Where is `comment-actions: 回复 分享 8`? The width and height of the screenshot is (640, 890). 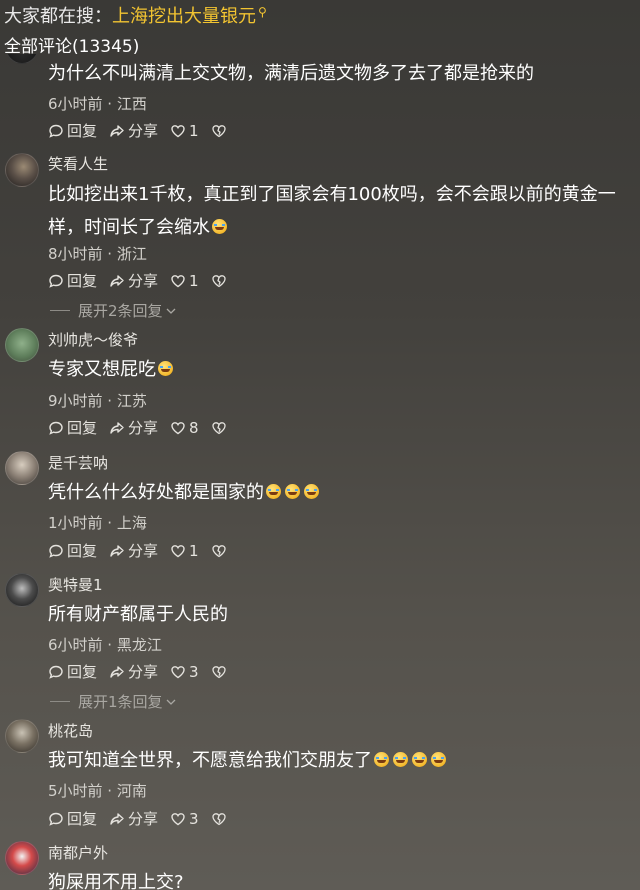 comment-actions: 回复 分享 8 is located at coordinates (143, 427).